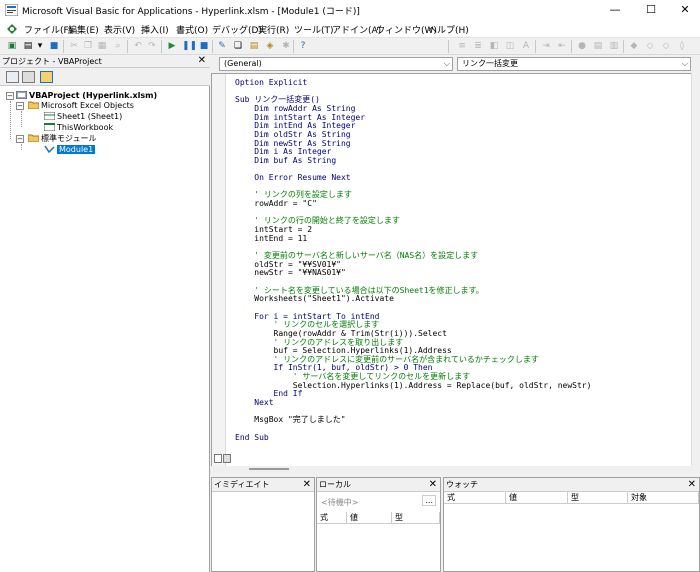 The width and height of the screenshot is (700, 572). I want to click on expand-toggle-std-modules: −, so click(20, 139).